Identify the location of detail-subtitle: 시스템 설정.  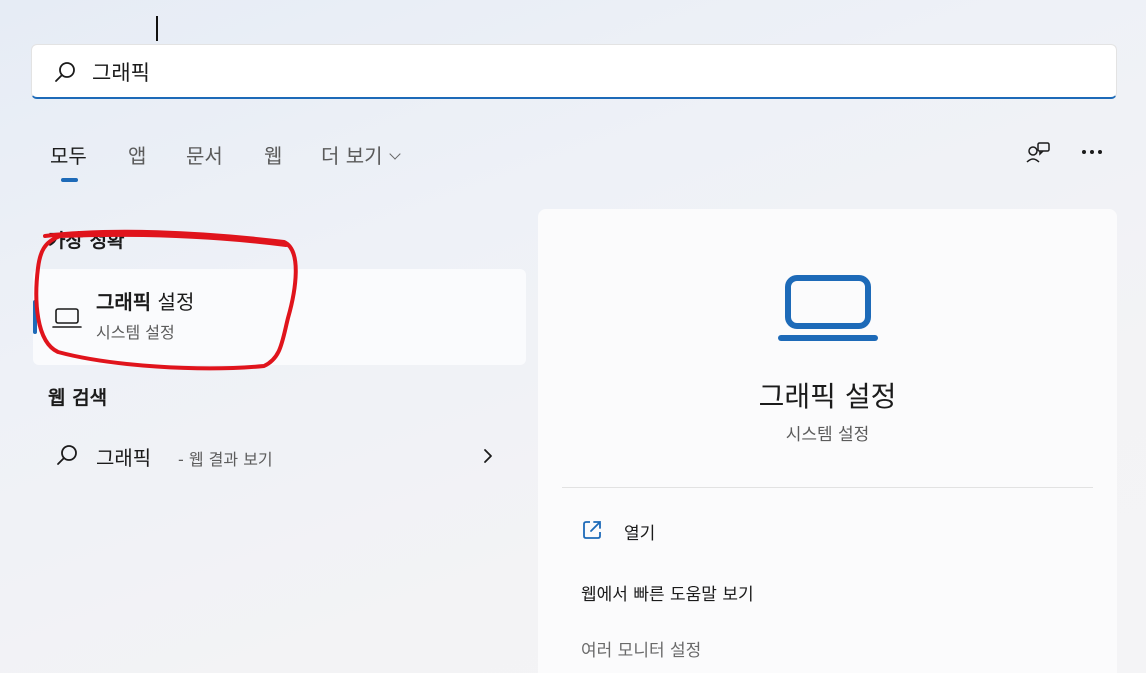
(827, 435).